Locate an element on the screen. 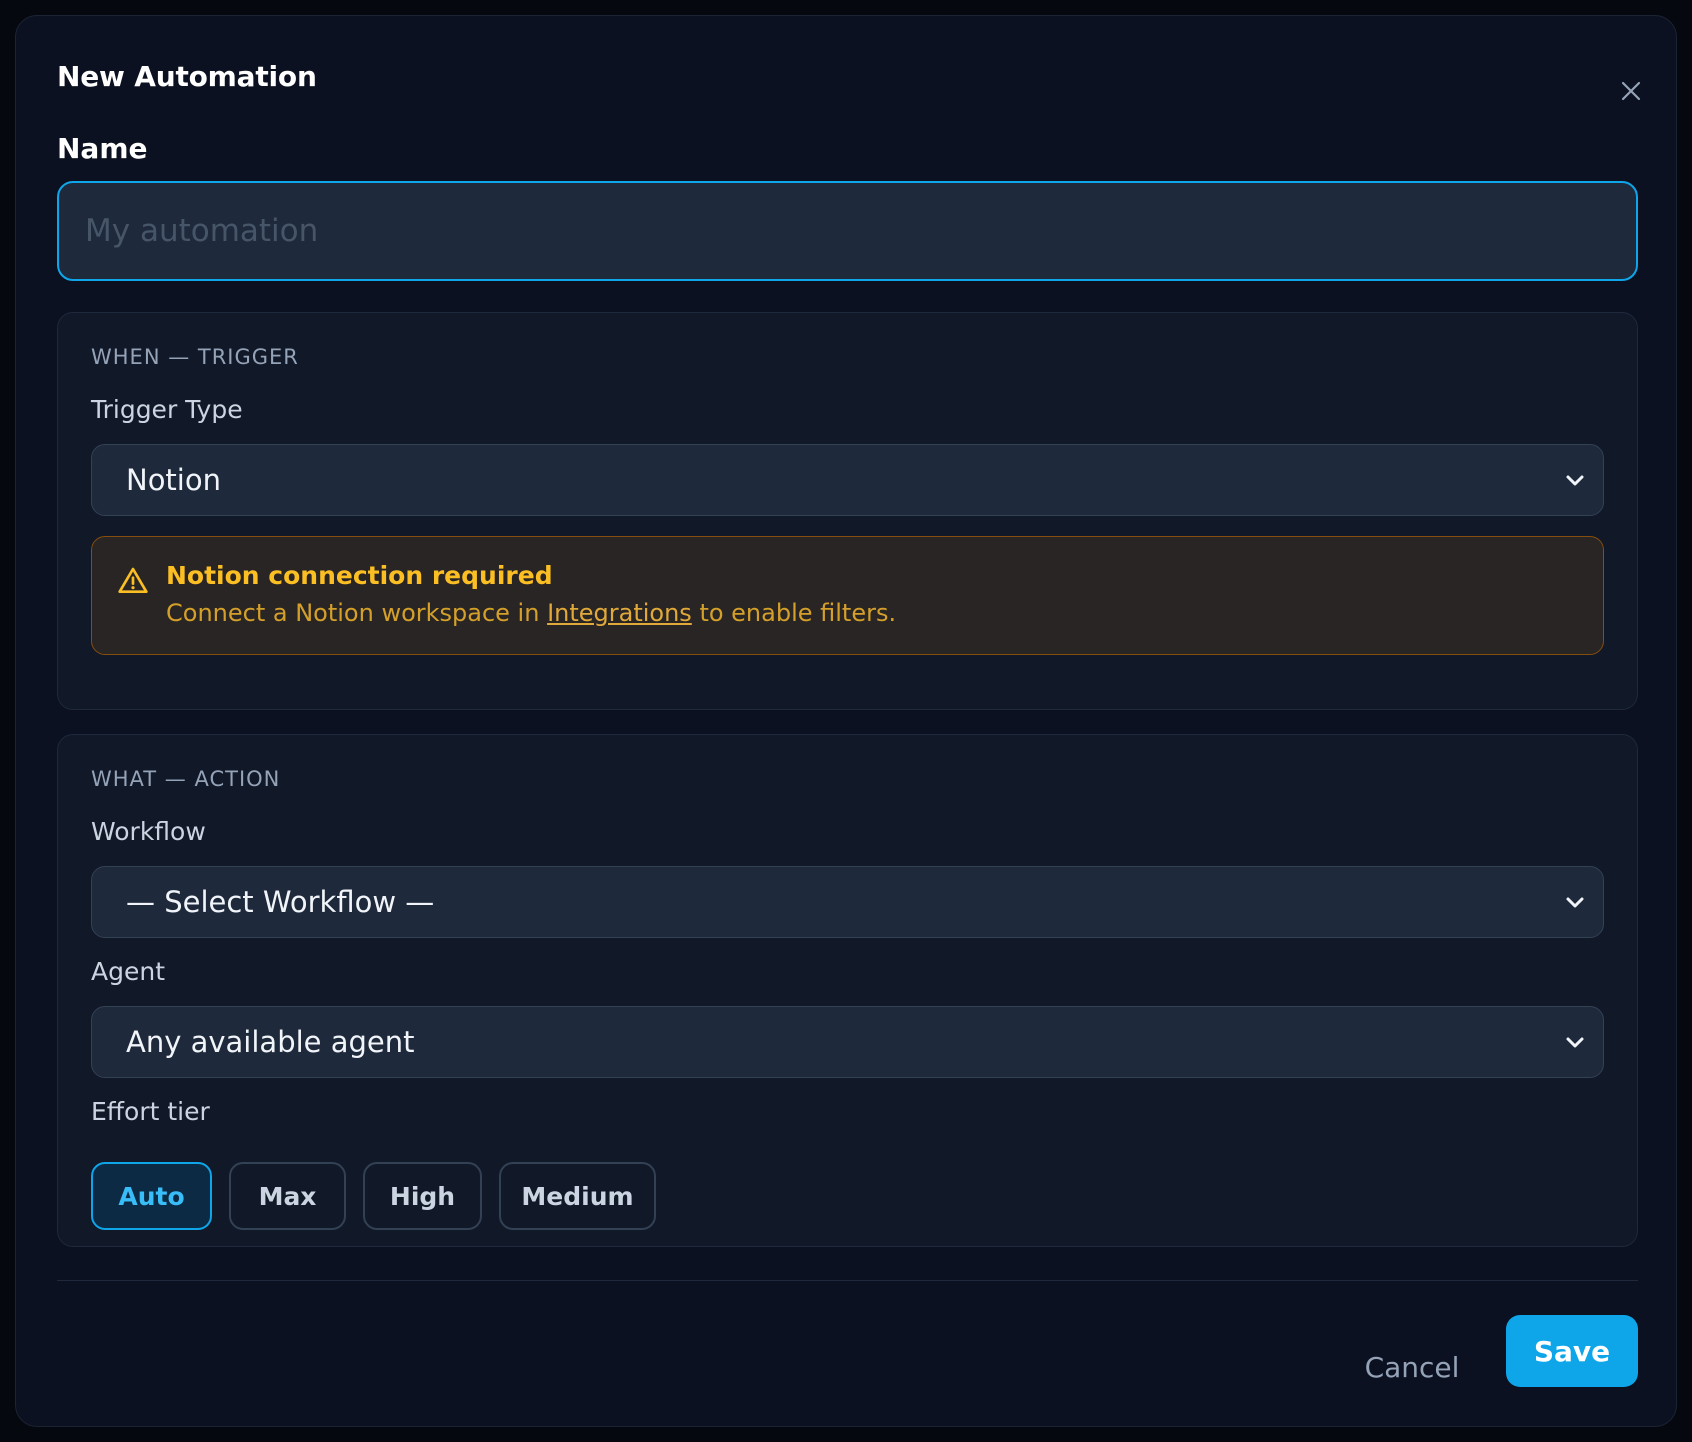  agent-value: Any available agent is located at coordinates (270, 1042).